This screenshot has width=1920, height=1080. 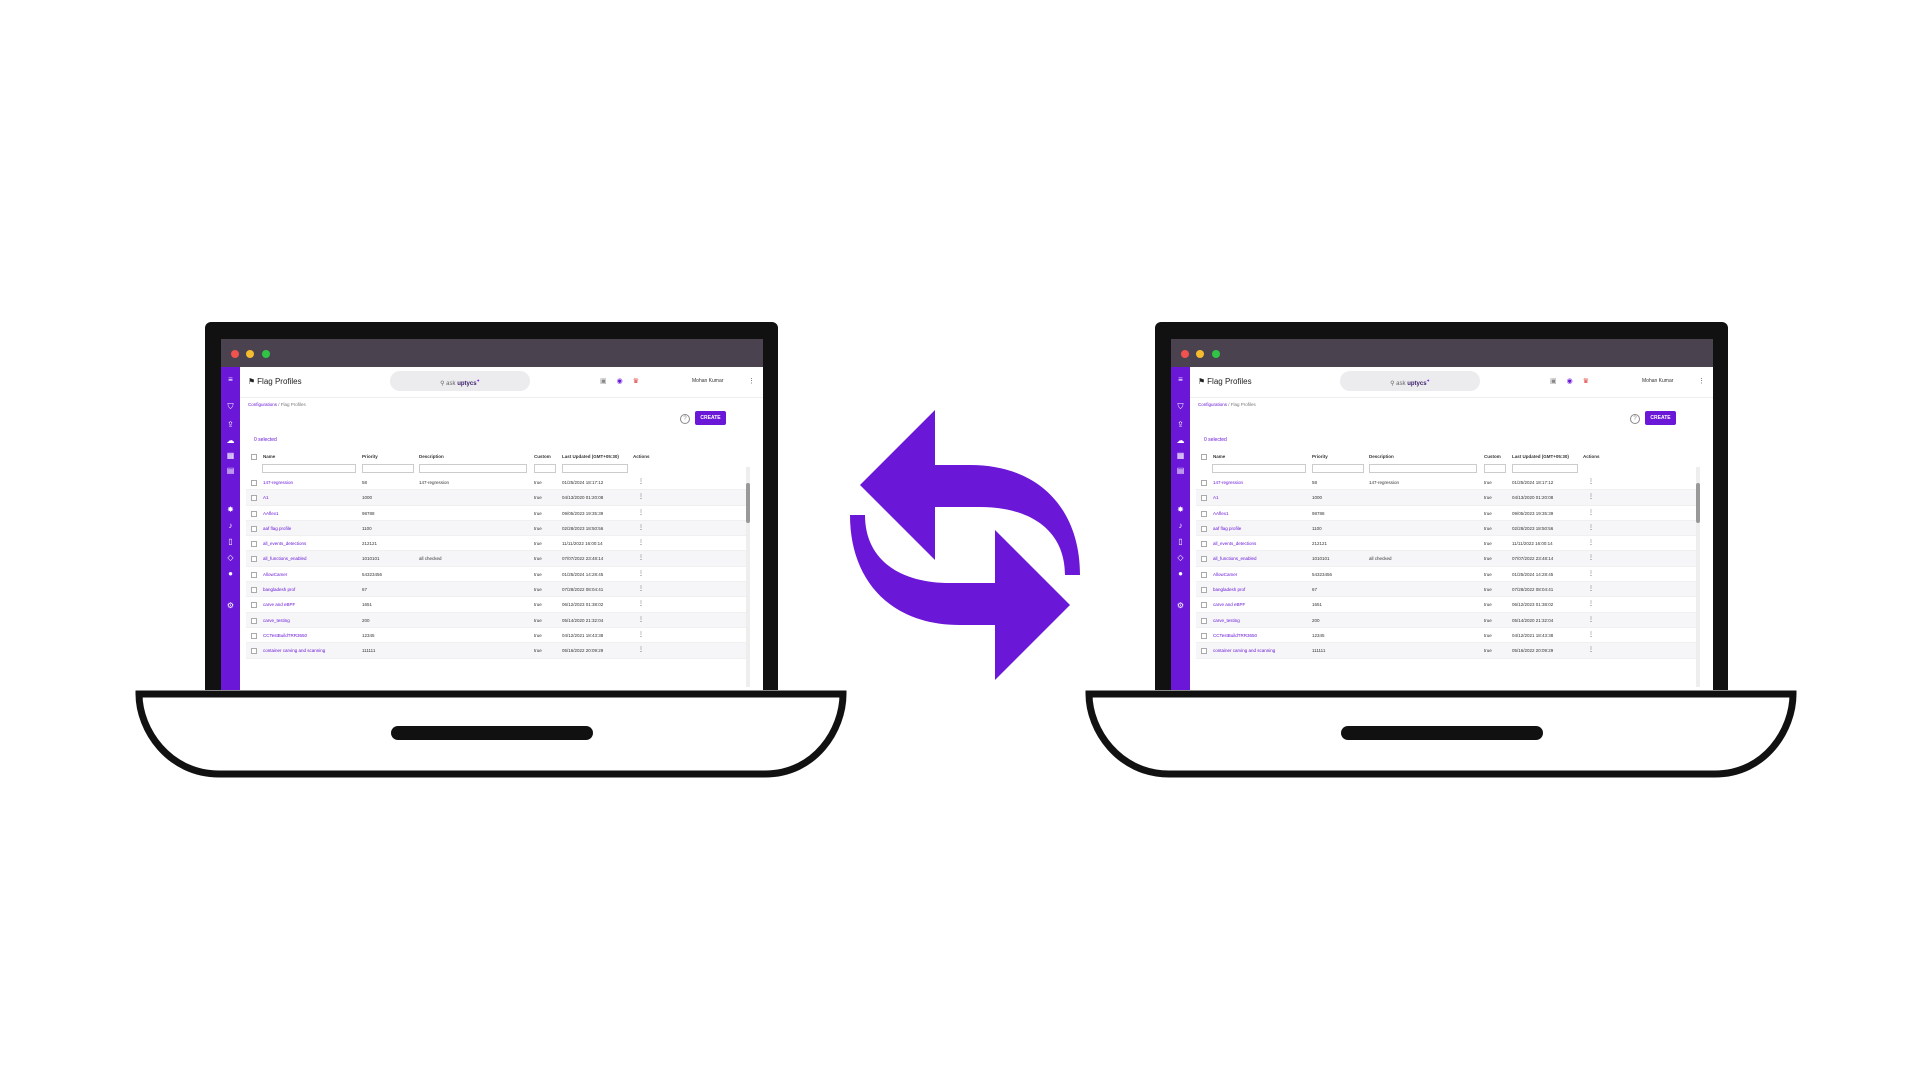 What do you see at coordinates (620, 381) in the screenshot?
I see `help-circle-icon: ◉` at bounding box center [620, 381].